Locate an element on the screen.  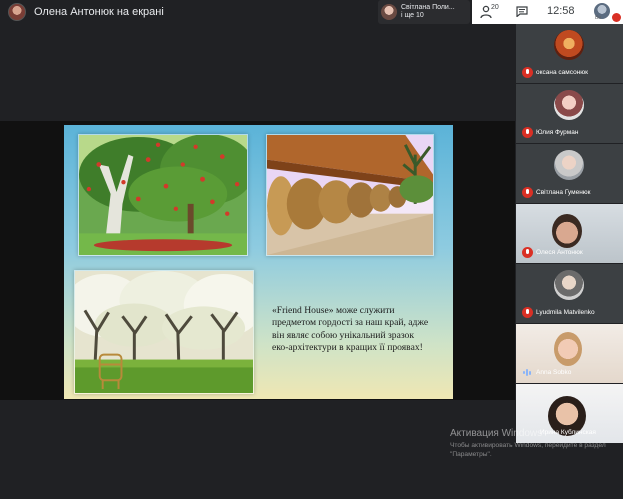
participant-name: Олеся Антонюк is located at coordinates (559, 252).